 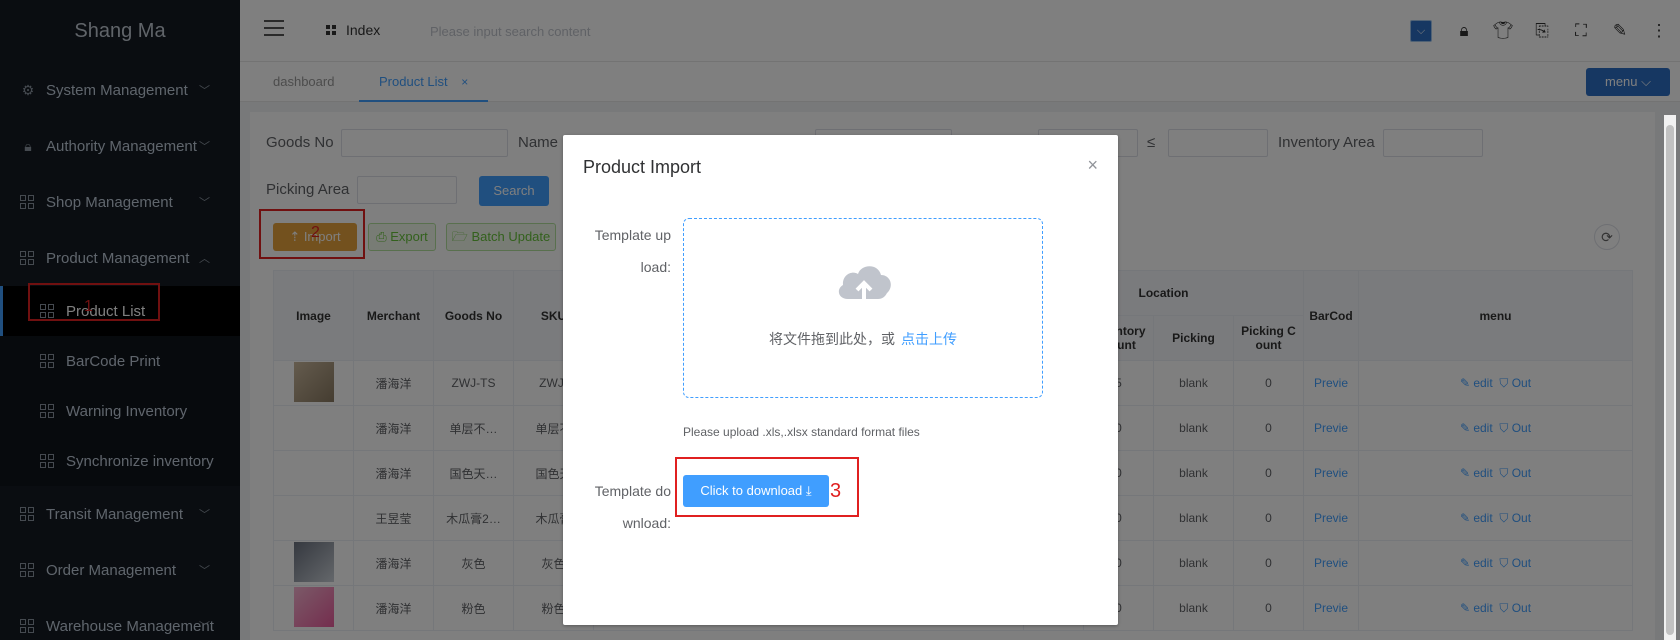 I want to click on upload-dropzone: 将文件拖到此处，或 点击上传, so click(x=863, y=308).